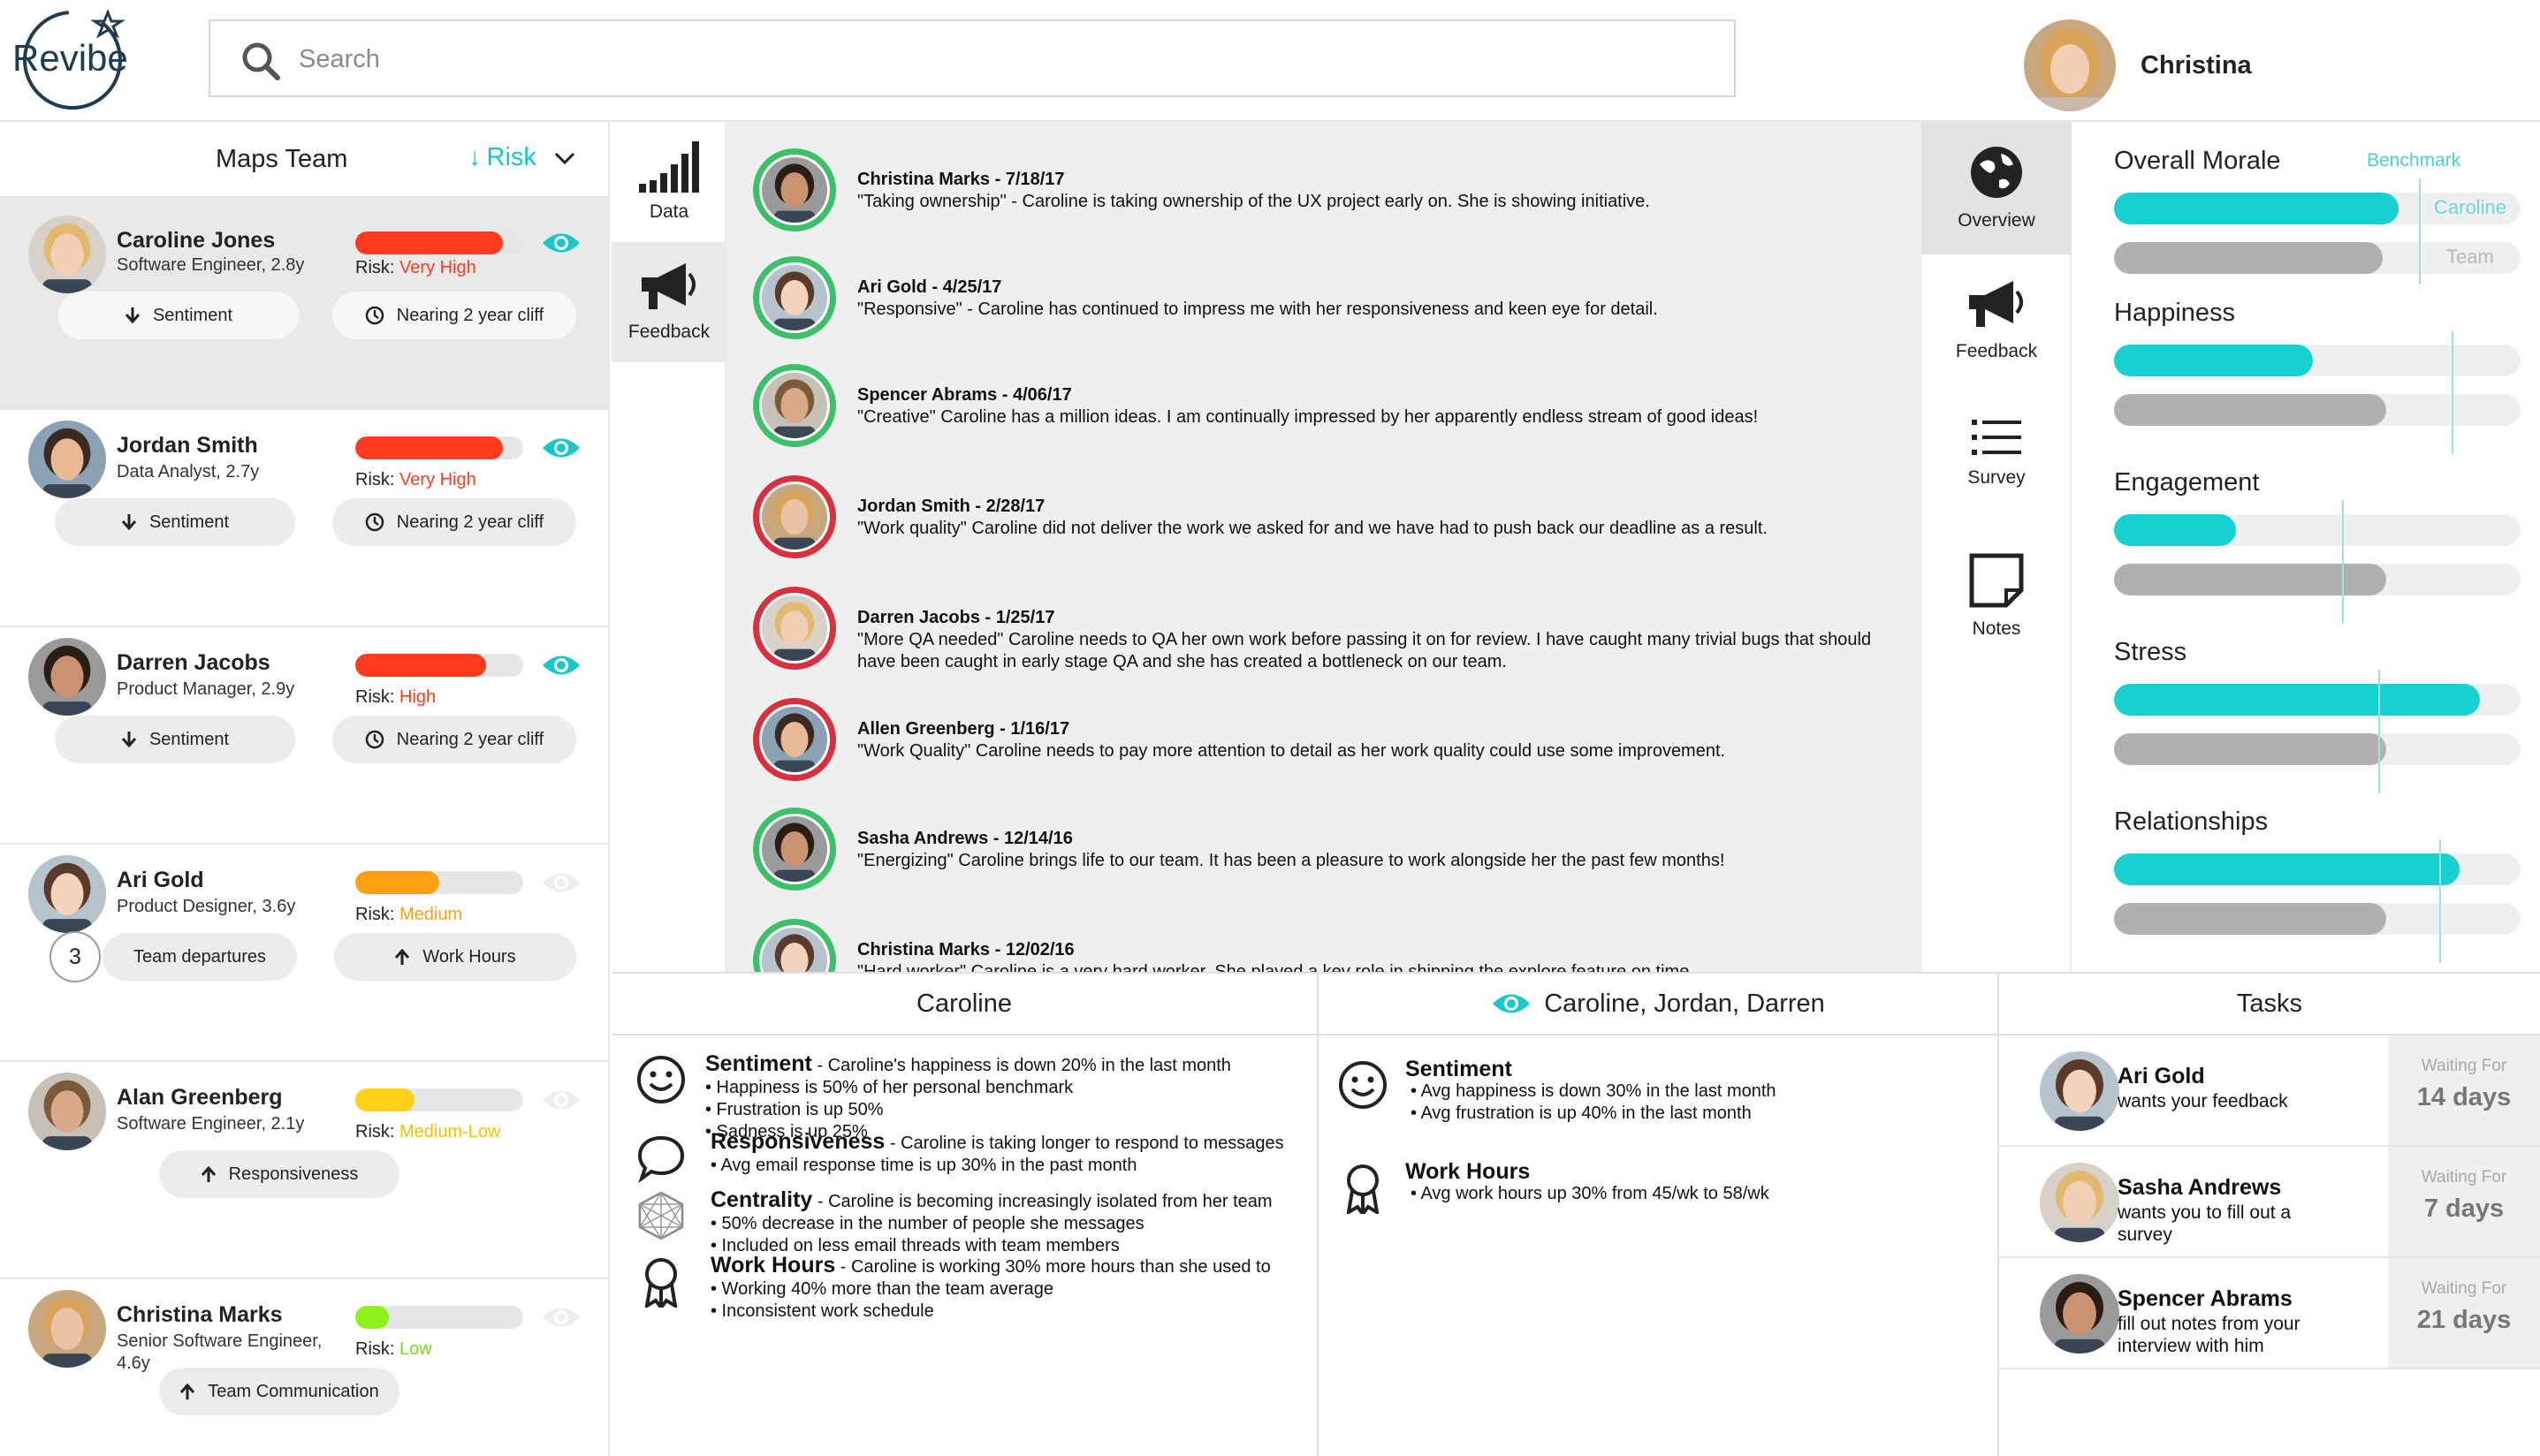 The image size is (2540, 1456). I want to click on insight-title: Centrality, so click(762, 1199).